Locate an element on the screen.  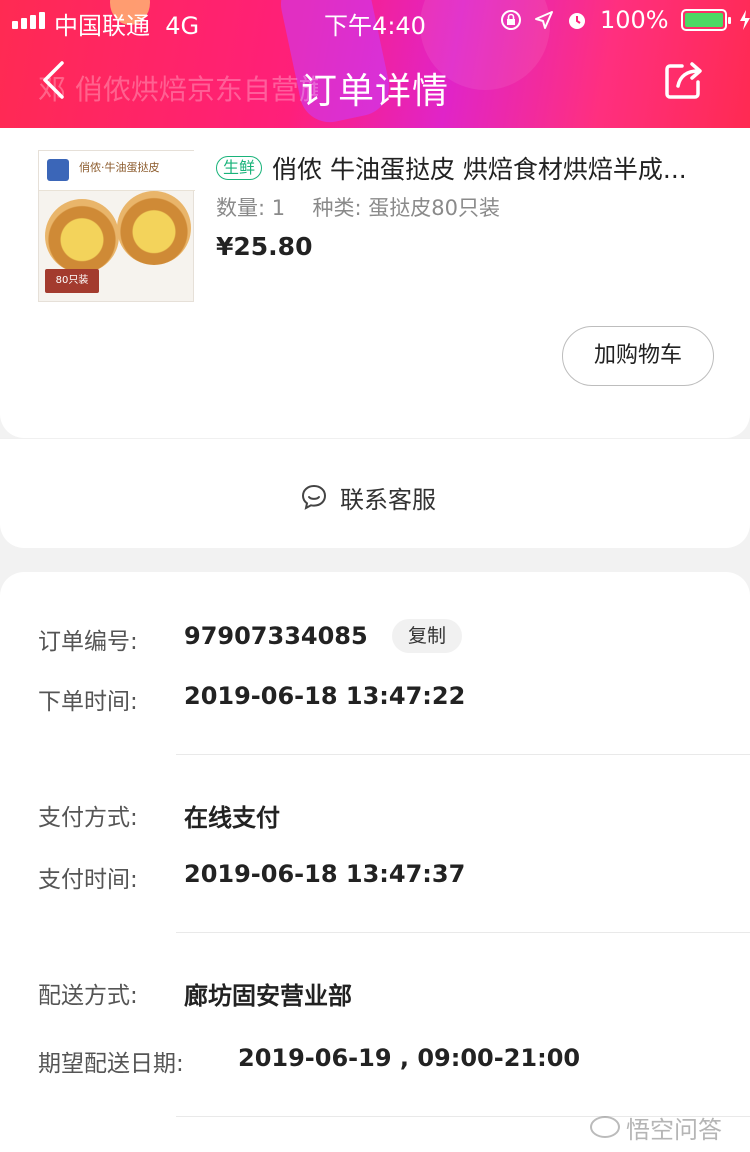
brand-logo is located at coordinates (58, 170).